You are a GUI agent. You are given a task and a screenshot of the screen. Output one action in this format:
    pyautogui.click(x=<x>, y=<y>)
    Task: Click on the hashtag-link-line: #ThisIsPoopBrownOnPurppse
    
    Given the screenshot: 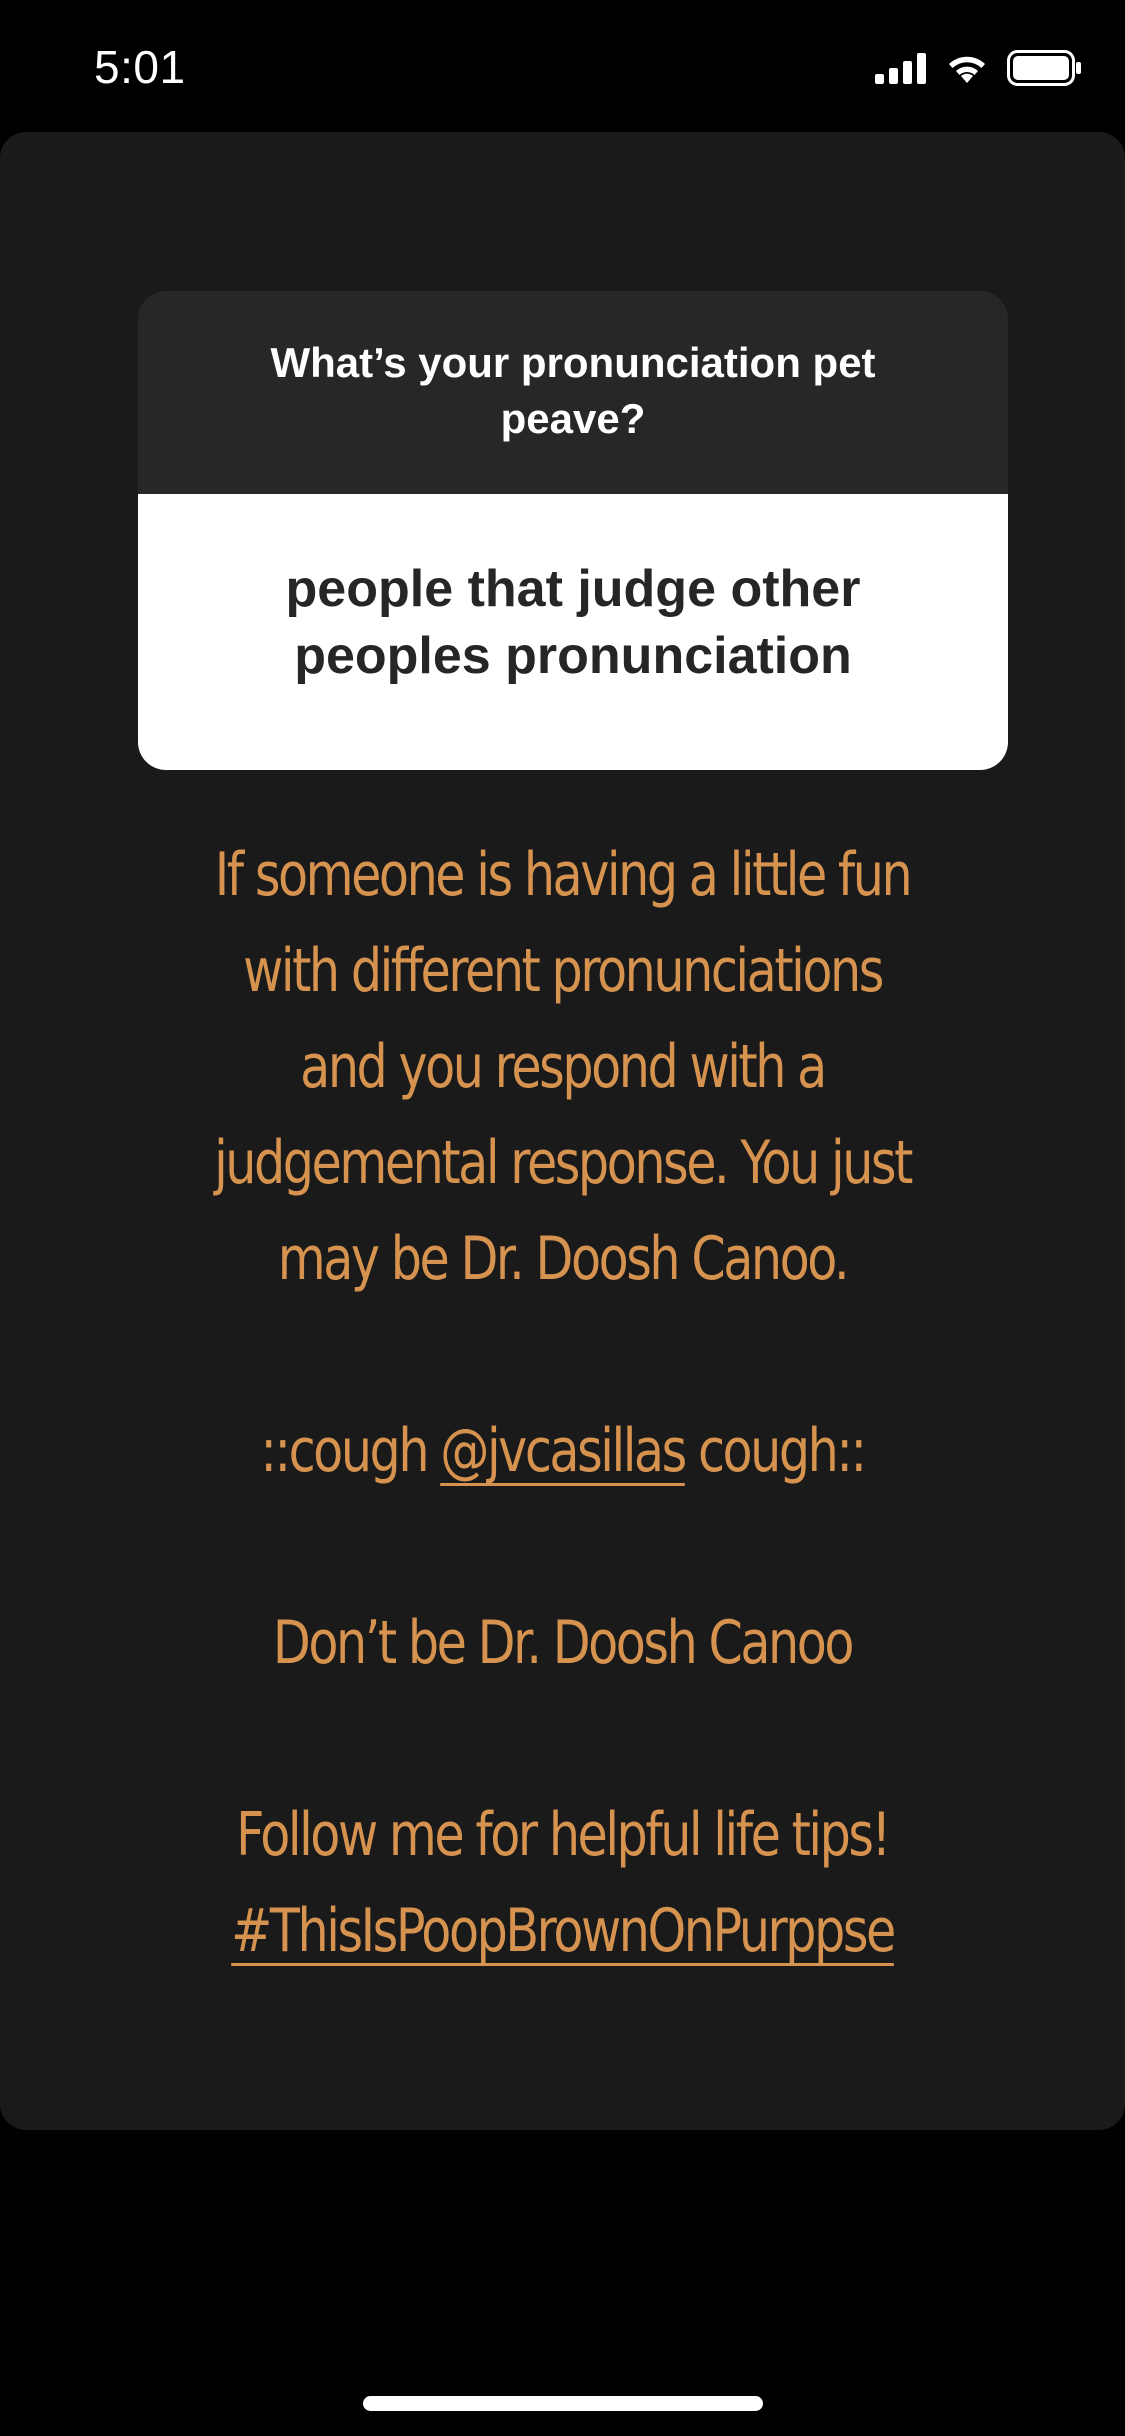 What is the action you would take?
    pyautogui.click(x=562, y=1931)
    